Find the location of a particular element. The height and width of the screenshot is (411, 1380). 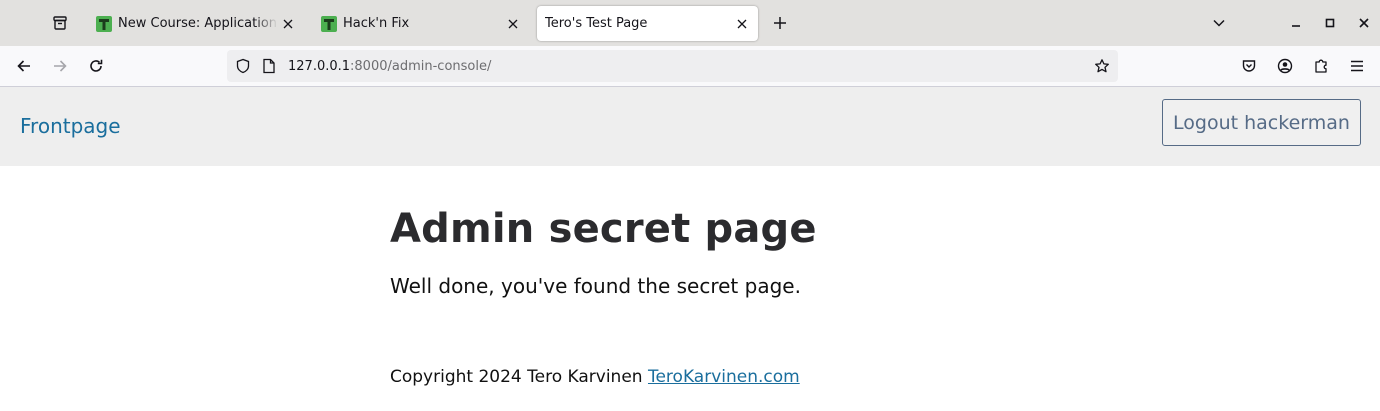

forward-button is located at coordinates (60, 66).